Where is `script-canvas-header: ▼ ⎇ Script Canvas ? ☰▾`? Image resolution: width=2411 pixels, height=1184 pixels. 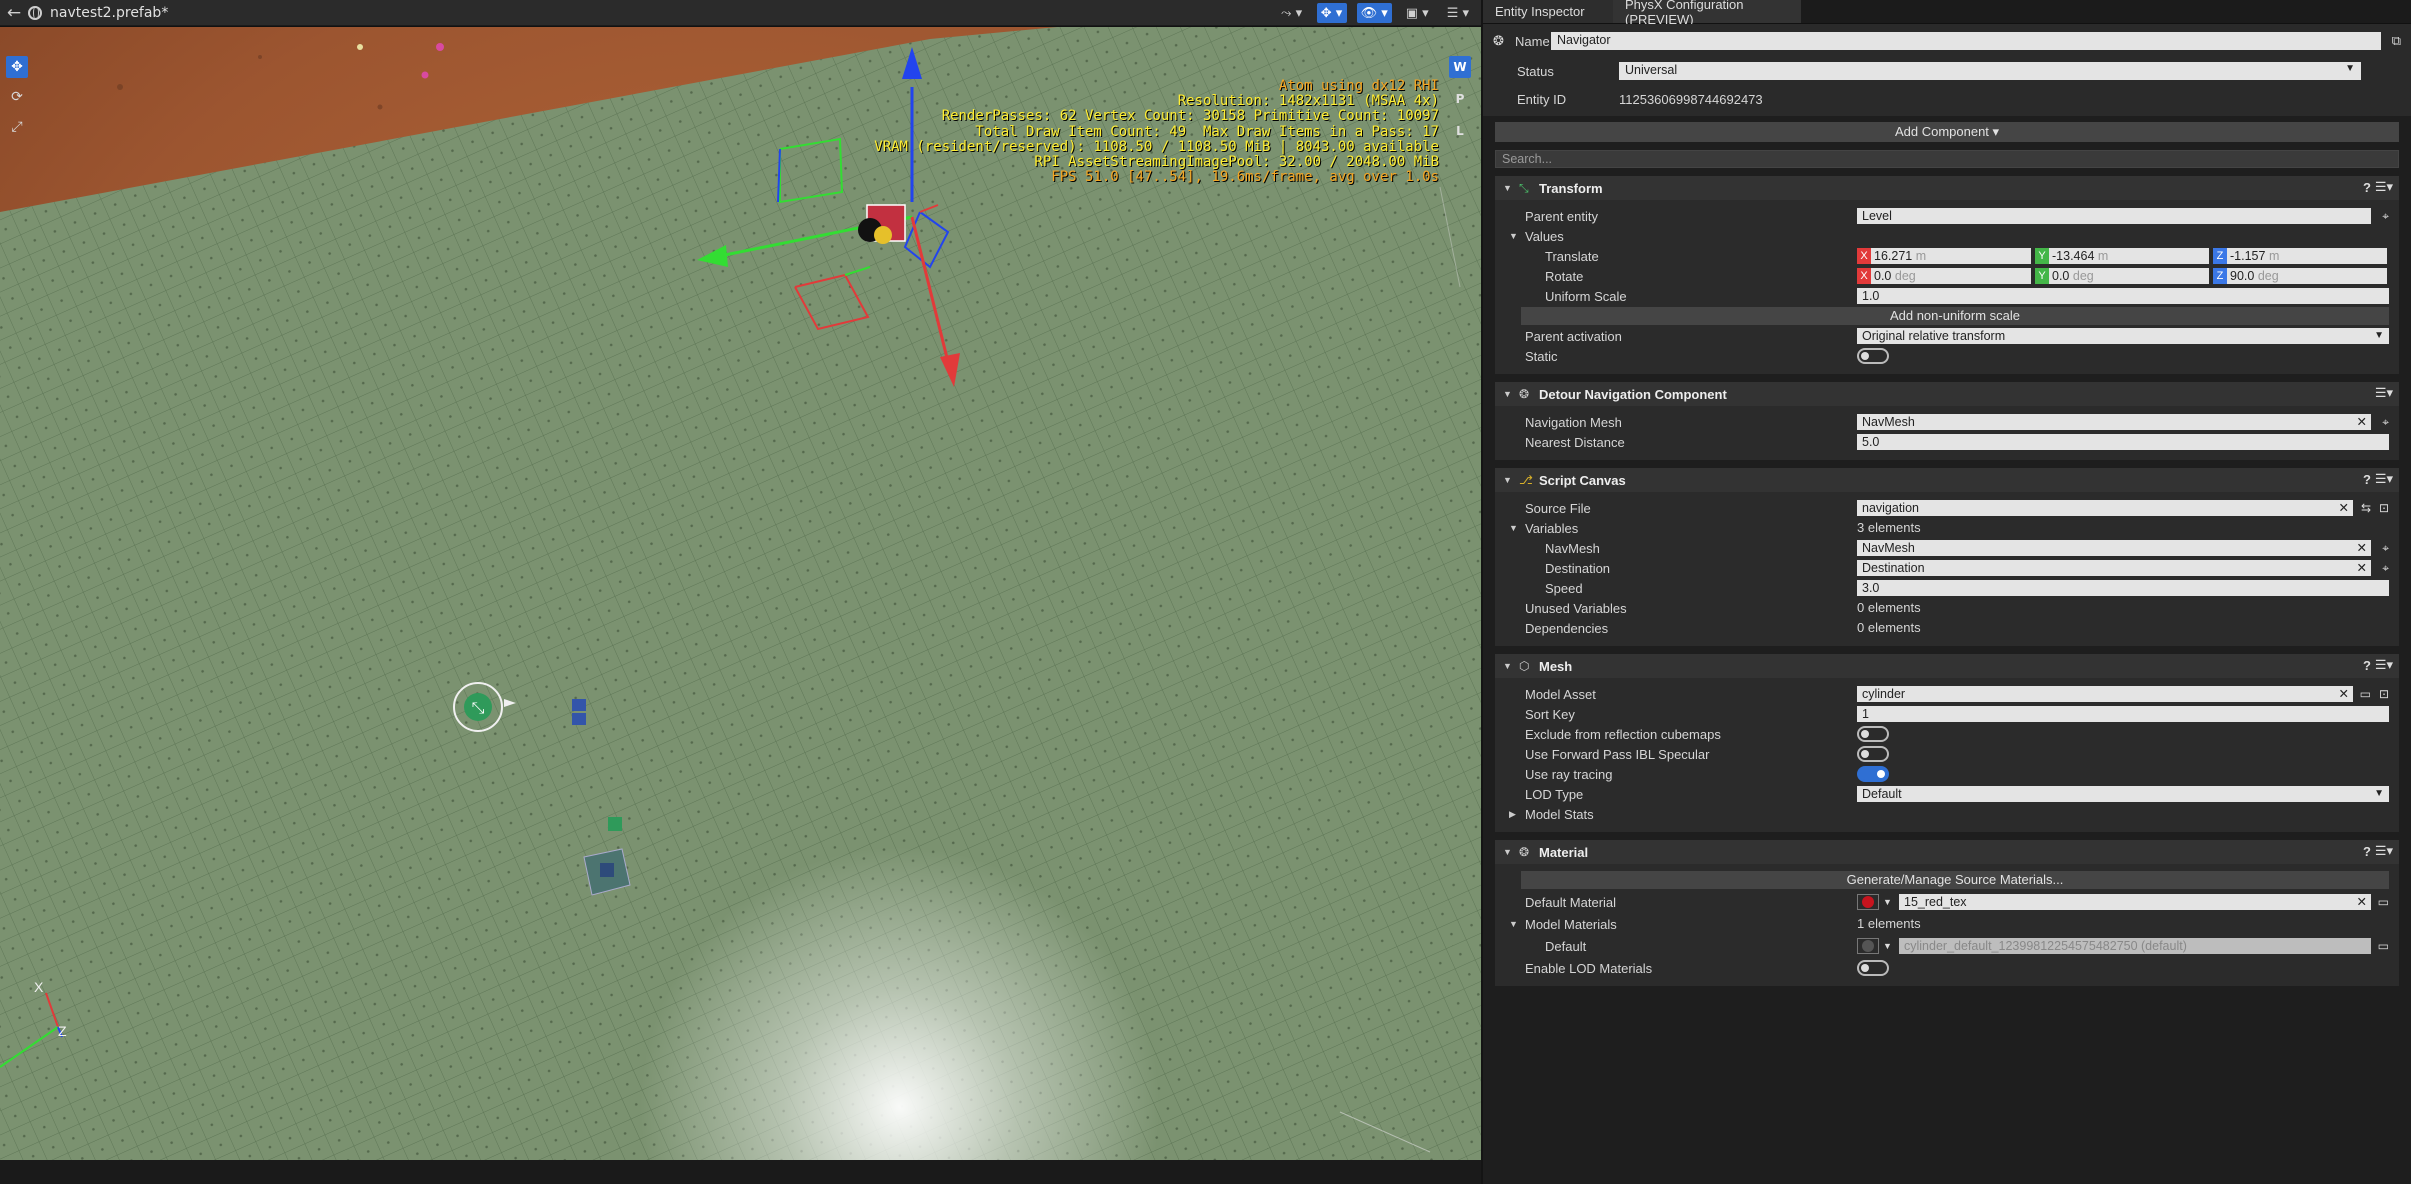
script-canvas-header: ▼ ⎇ Script Canvas ? ☰▾ is located at coordinates (1947, 480).